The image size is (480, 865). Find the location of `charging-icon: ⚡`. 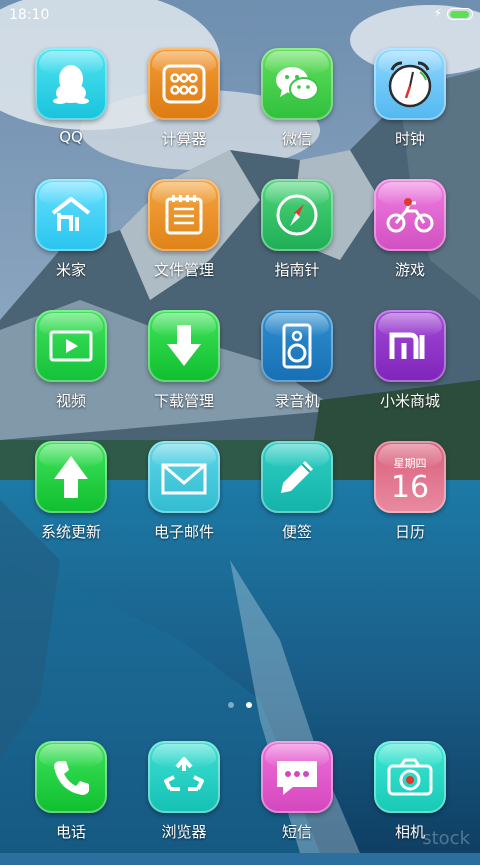

charging-icon: ⚡ is located at coordinates (437, 13).